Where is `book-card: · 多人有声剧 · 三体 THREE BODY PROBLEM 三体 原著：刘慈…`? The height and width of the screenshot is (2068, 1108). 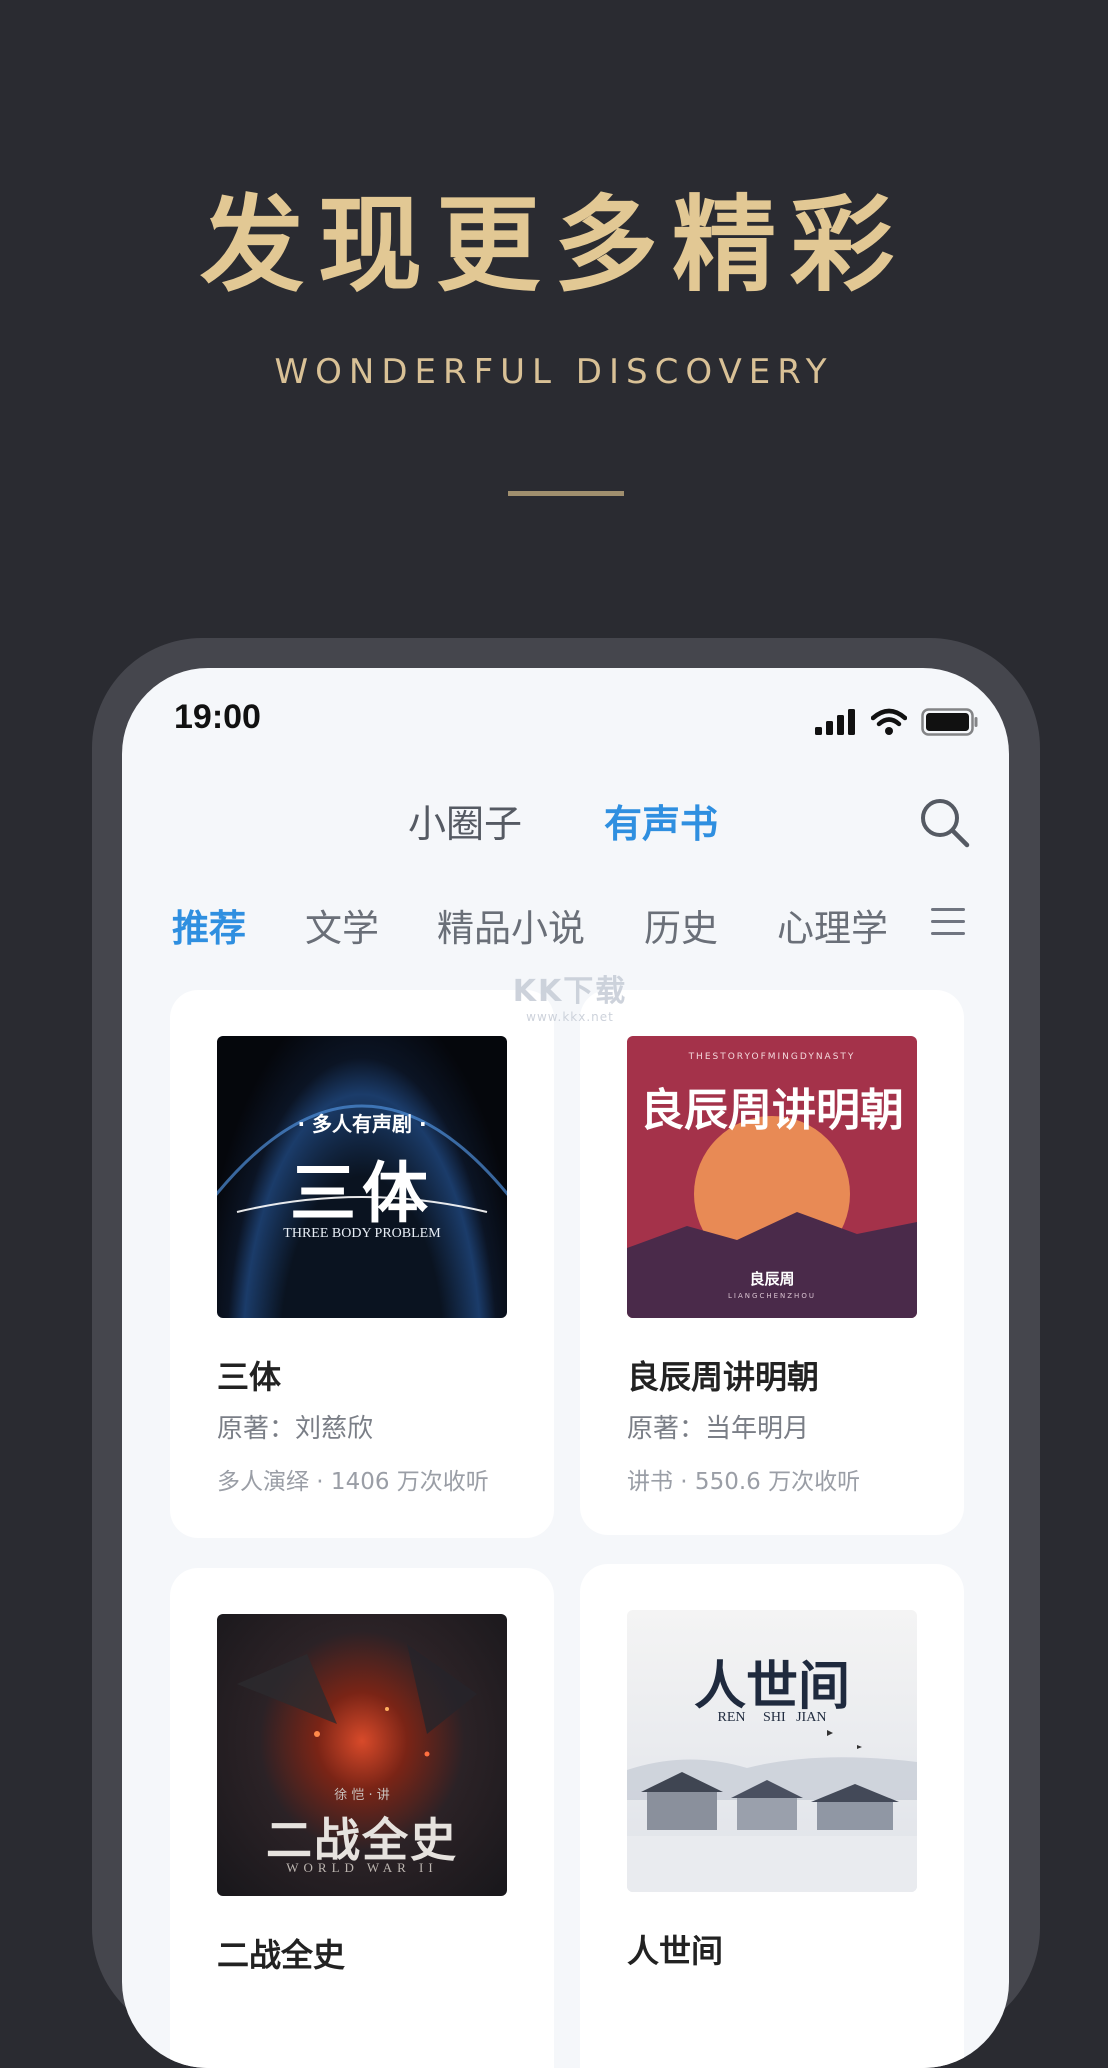 book-card: · 多人有声剧 · 三体 THREE BODY PROBLEM 三体 原著：刘慈… is located at coordinates (362, 1264).